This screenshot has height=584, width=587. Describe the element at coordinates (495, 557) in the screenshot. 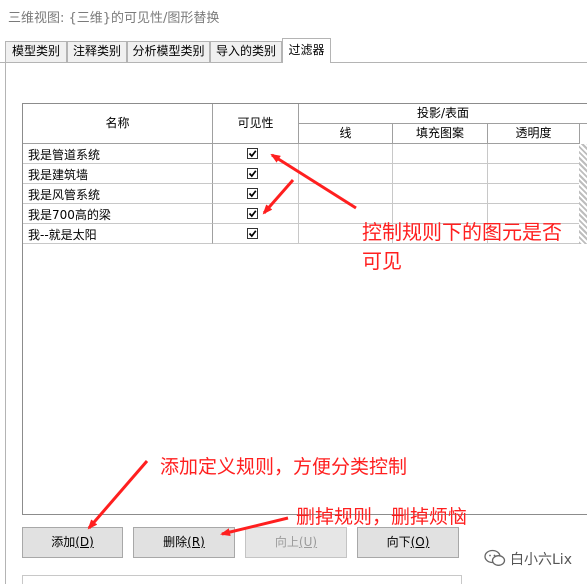

I see `wechat-icon` at that location.